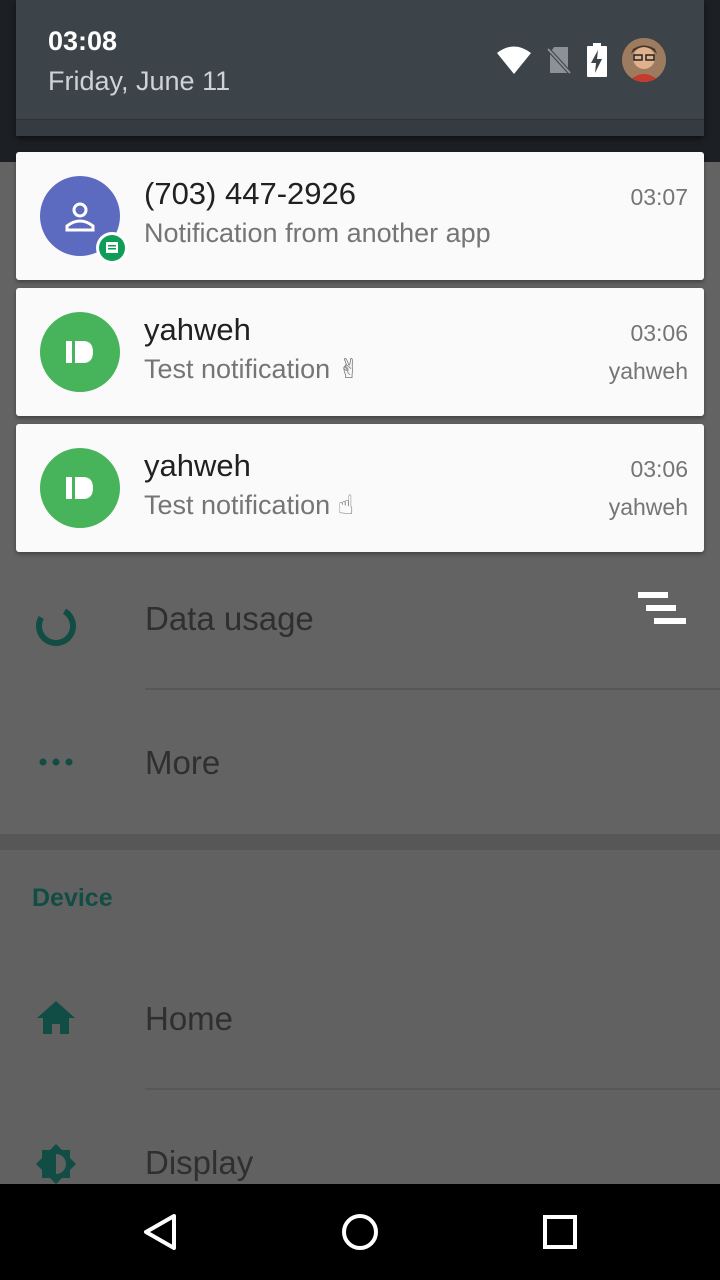 The height and width of the screenshot is (1280, 720). What do you see at coordinates (360, 352) in the screenshot?
I see `notification-card: yahweh Test notification ✌ 03:06 yahweh` at bounding box center [360, 352].